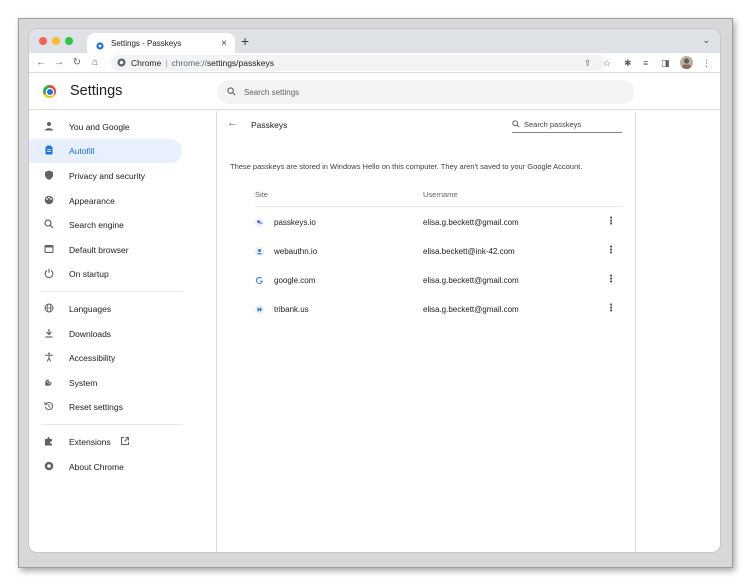 Image resolution: width=750 pixels, height=585 pixels. Describe the element at coordinates (82, 151) in the screenshot. I see `sidebar-item-label: Autofill` at that location.